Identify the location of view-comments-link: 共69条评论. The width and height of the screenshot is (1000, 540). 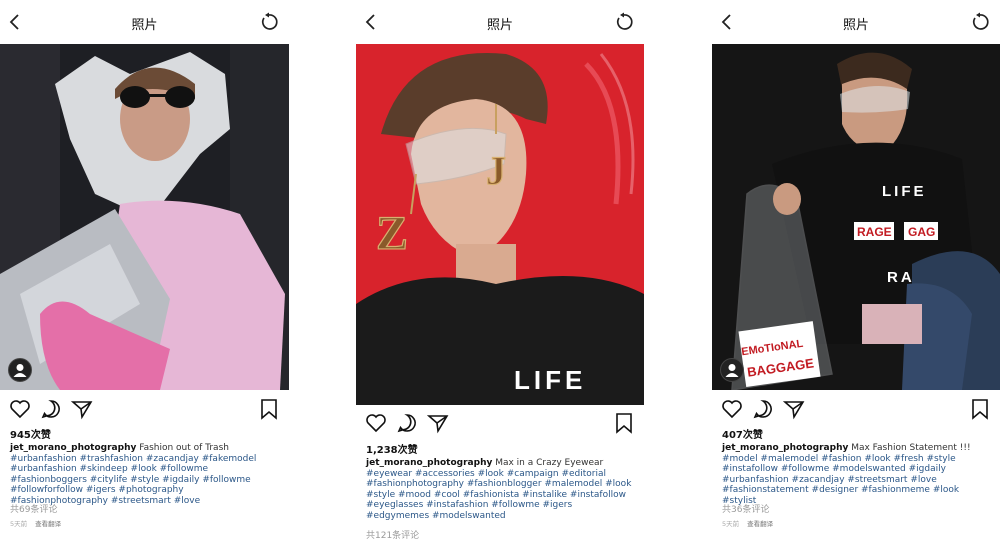
(33, 508).